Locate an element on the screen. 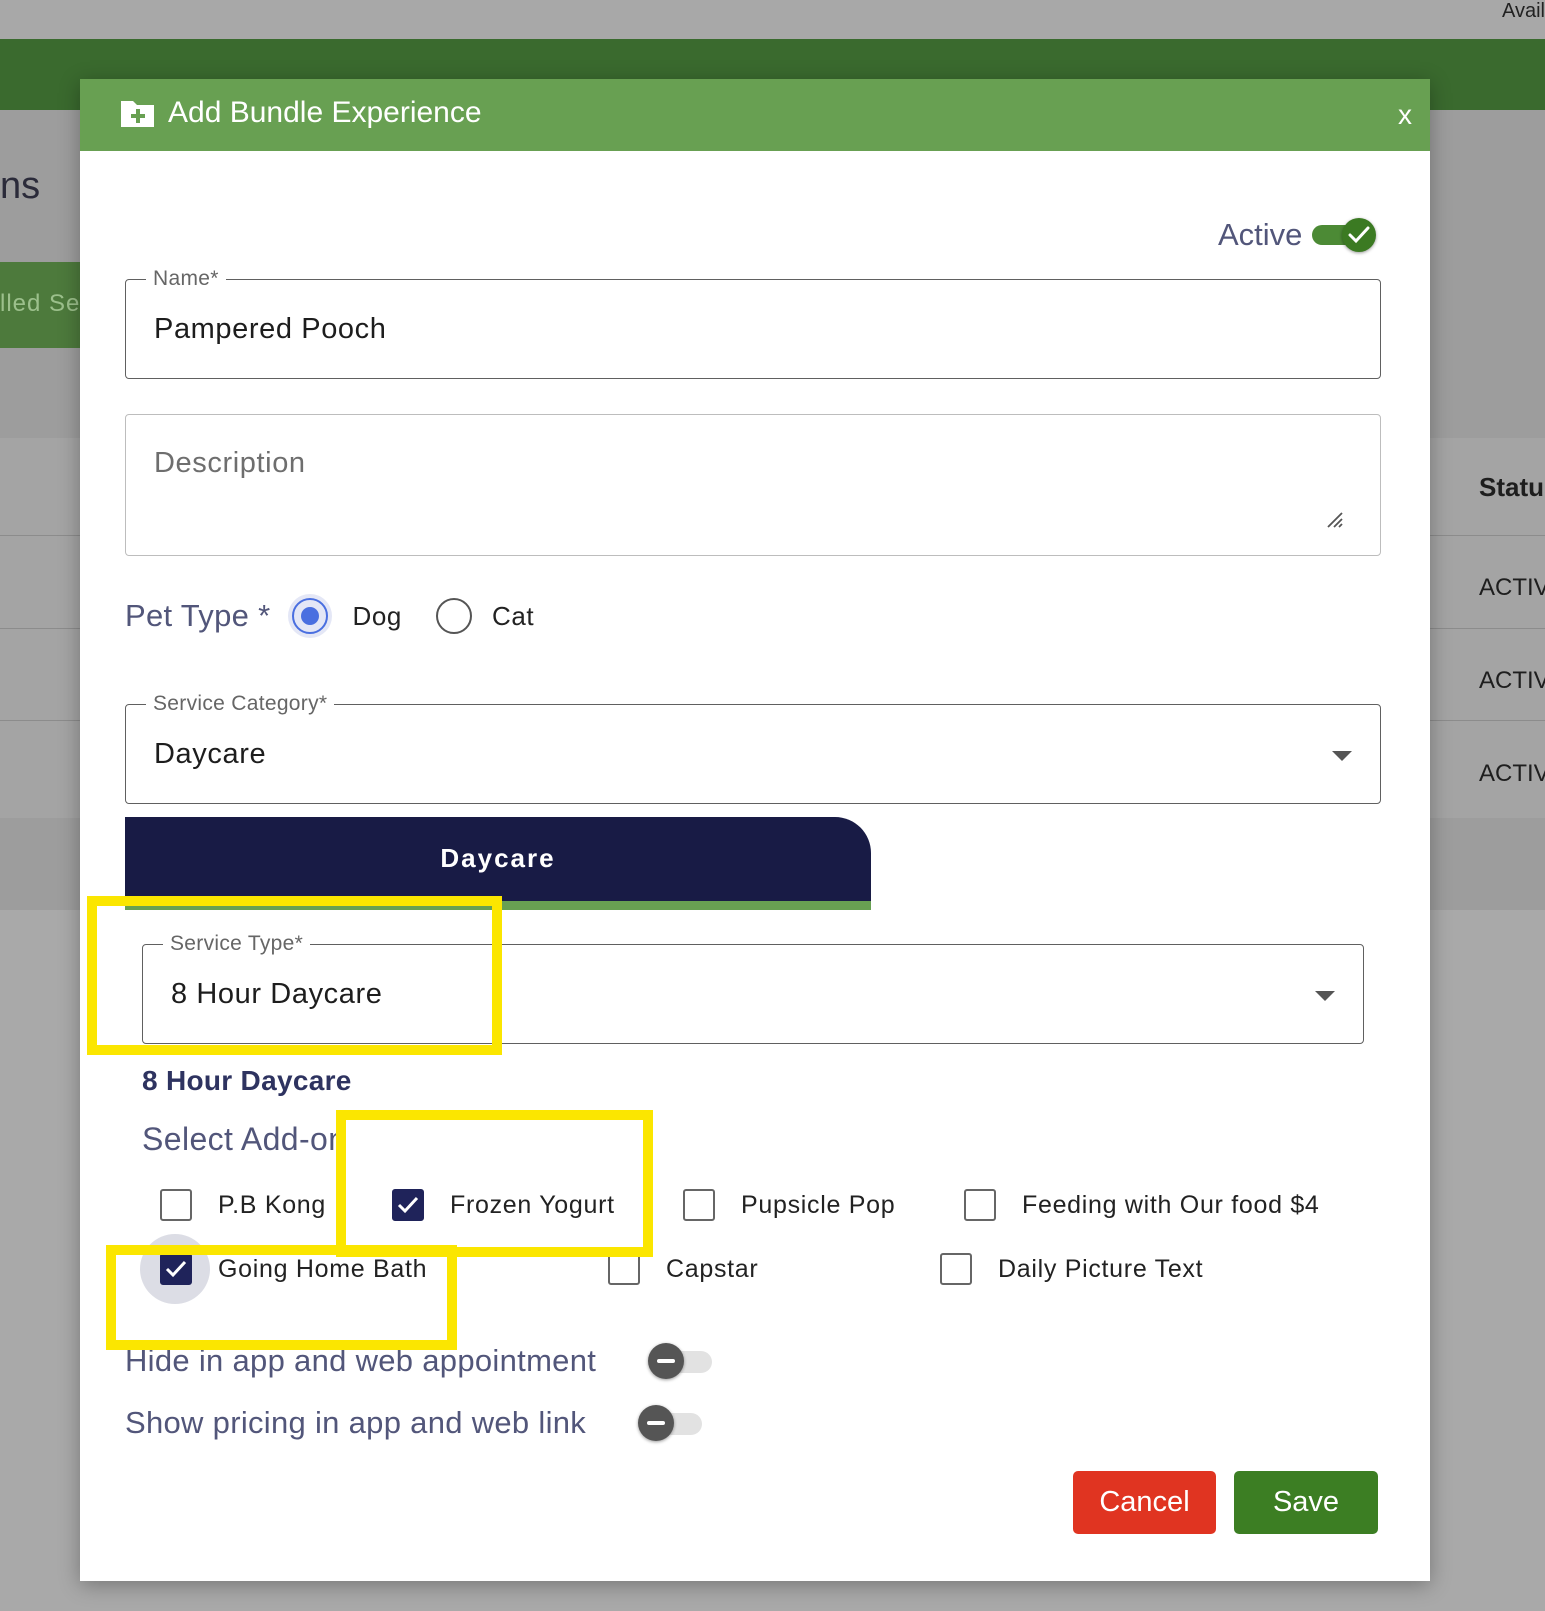  addon-label: Daily Picture Text is located at coordinates (1101, 1268).